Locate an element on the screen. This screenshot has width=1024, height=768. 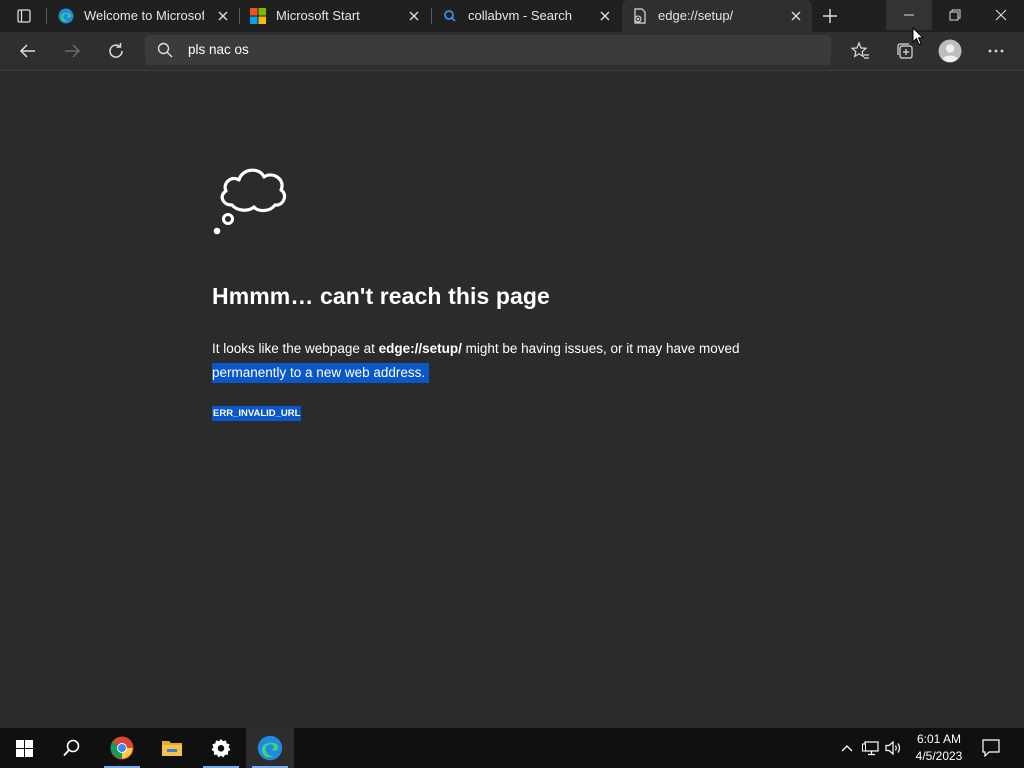
tab-actions-icon is located at coordinates (24, 16).